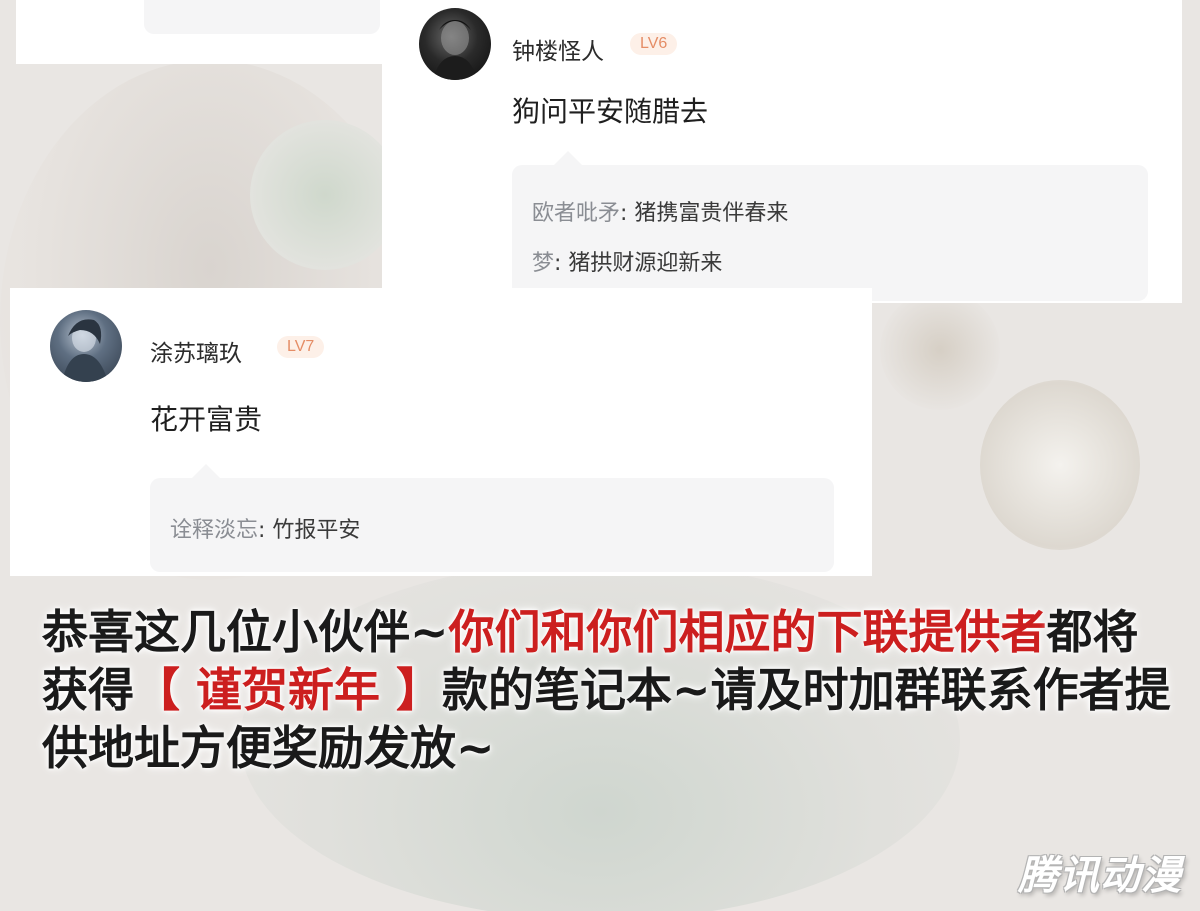  What do you see at coordinates (576, 213) in the screenshot?
I see `reply-username: 欧者吡矛` at bounding box center [576, 213].